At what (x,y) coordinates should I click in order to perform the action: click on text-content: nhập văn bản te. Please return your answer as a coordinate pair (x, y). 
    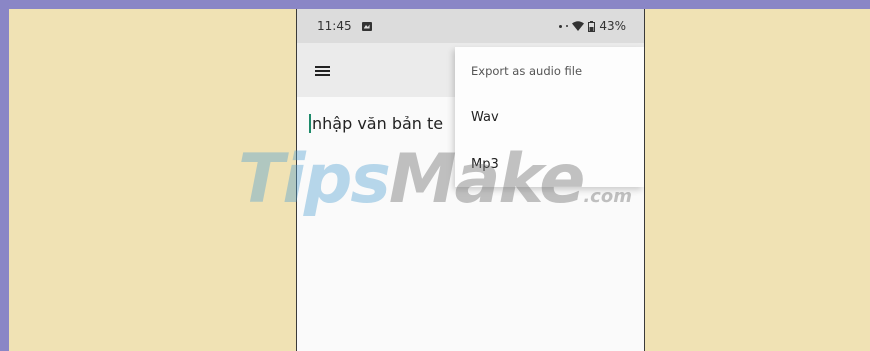
    Looking at the image, I should click on (378, 123).